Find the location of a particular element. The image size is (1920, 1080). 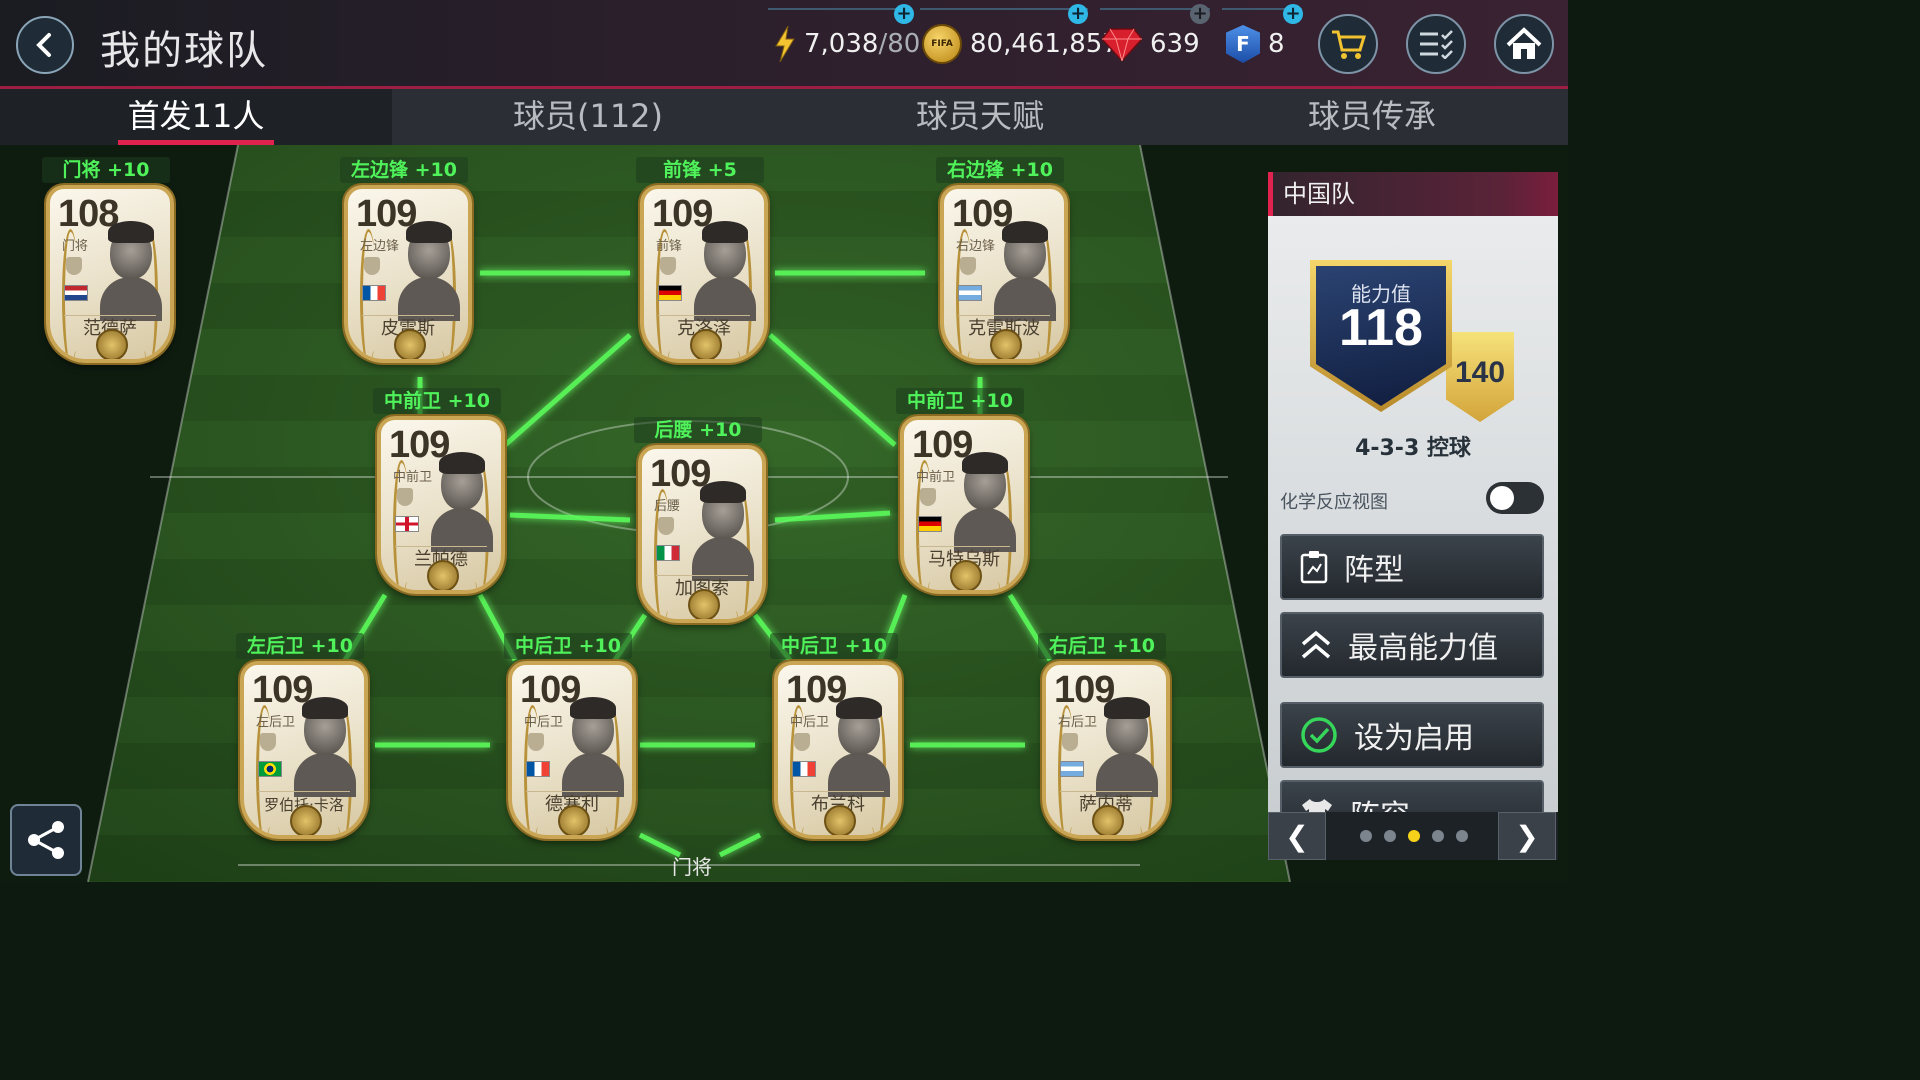

shop-button is located at coordinates (1348, 44).